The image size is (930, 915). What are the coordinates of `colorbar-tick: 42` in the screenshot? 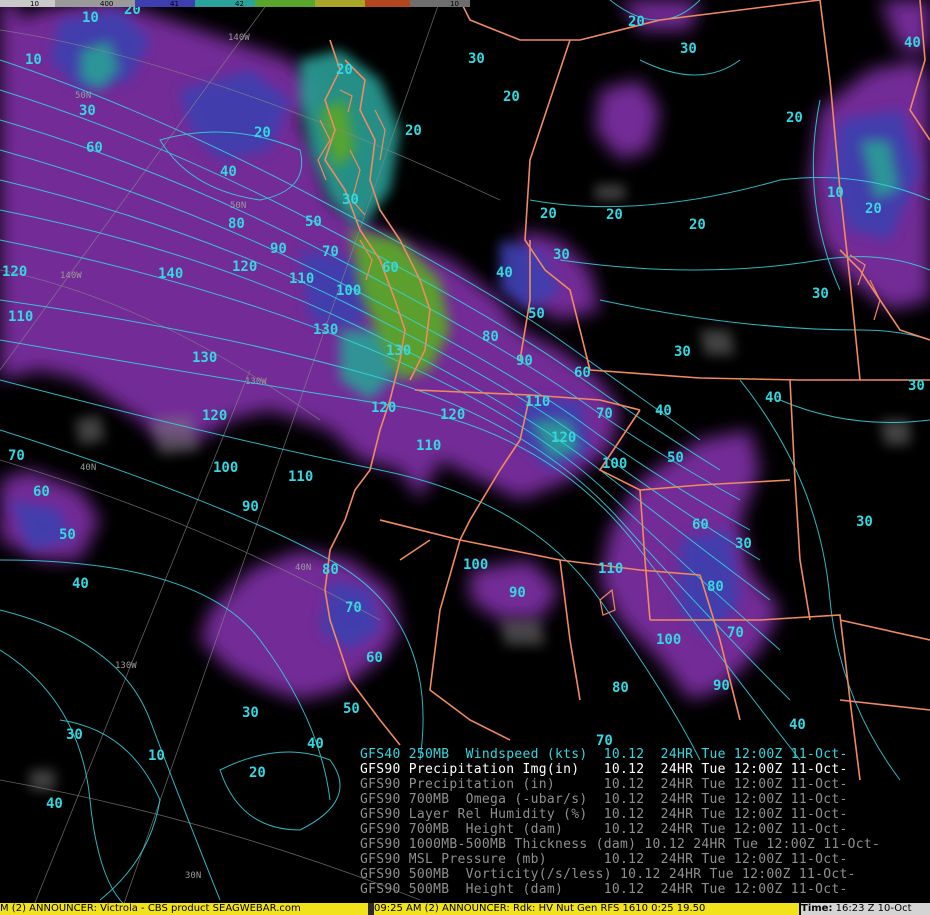 It's located at (239, 4).